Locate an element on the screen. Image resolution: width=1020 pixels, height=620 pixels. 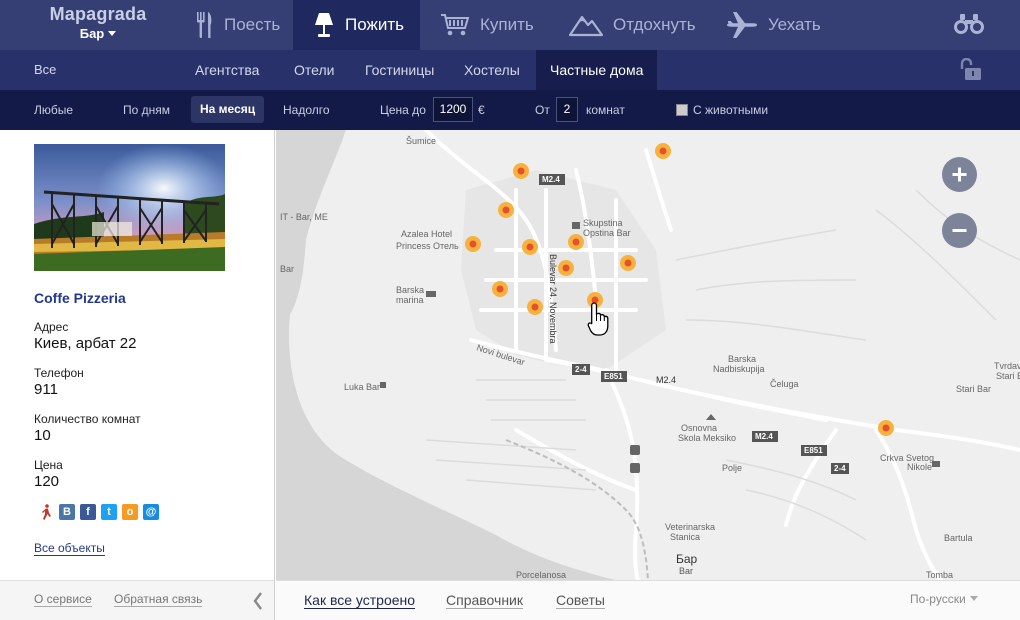
rooms-count-value: 10 is located at coordinates (42, 435).